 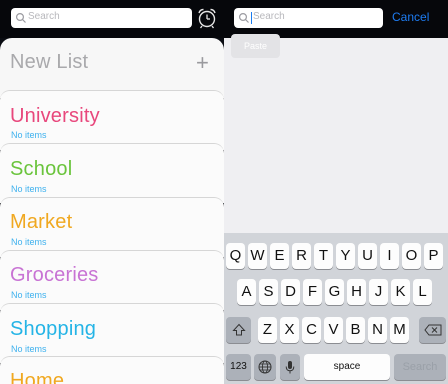 I want to click on search-top-bar: Search Cancel, so click(x=336, y=19).